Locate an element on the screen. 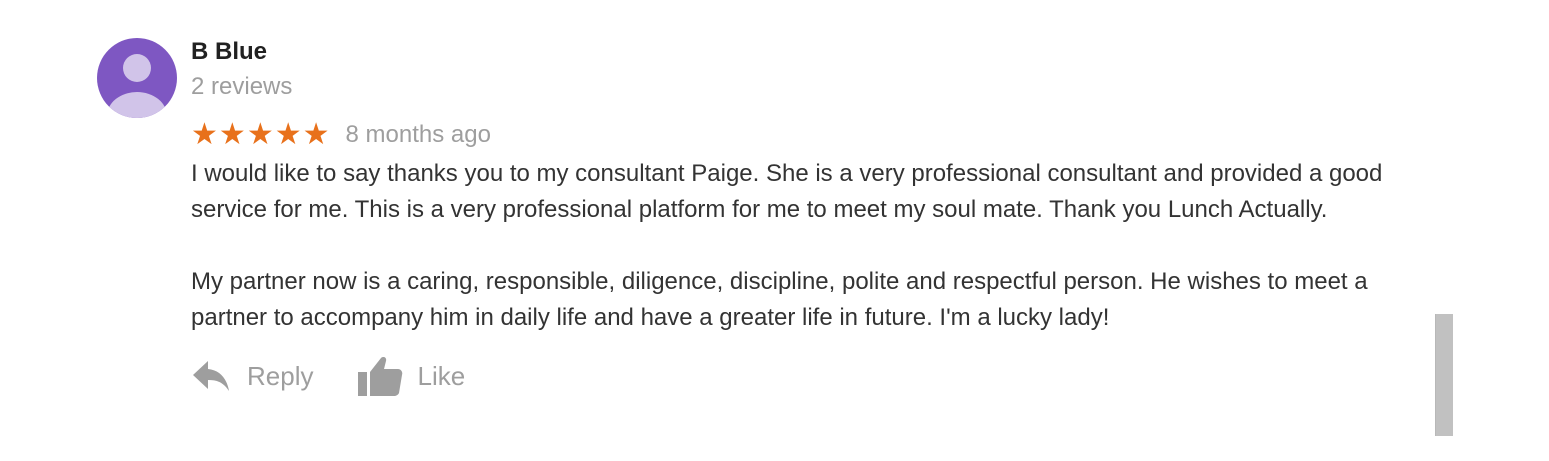  scrollbar-thumb is located at coordinates (1444, 375).